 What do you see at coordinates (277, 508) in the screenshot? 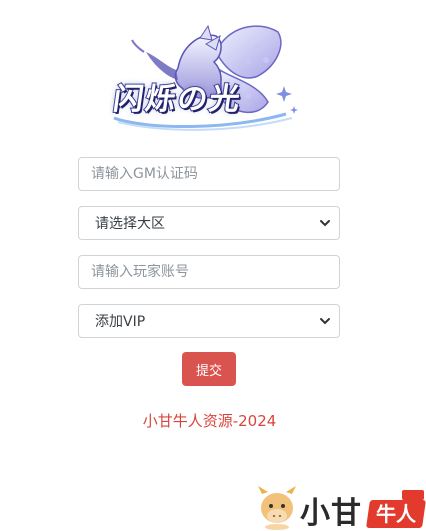
I see `ox-mascot-icon` at bounding box center [277, 508].